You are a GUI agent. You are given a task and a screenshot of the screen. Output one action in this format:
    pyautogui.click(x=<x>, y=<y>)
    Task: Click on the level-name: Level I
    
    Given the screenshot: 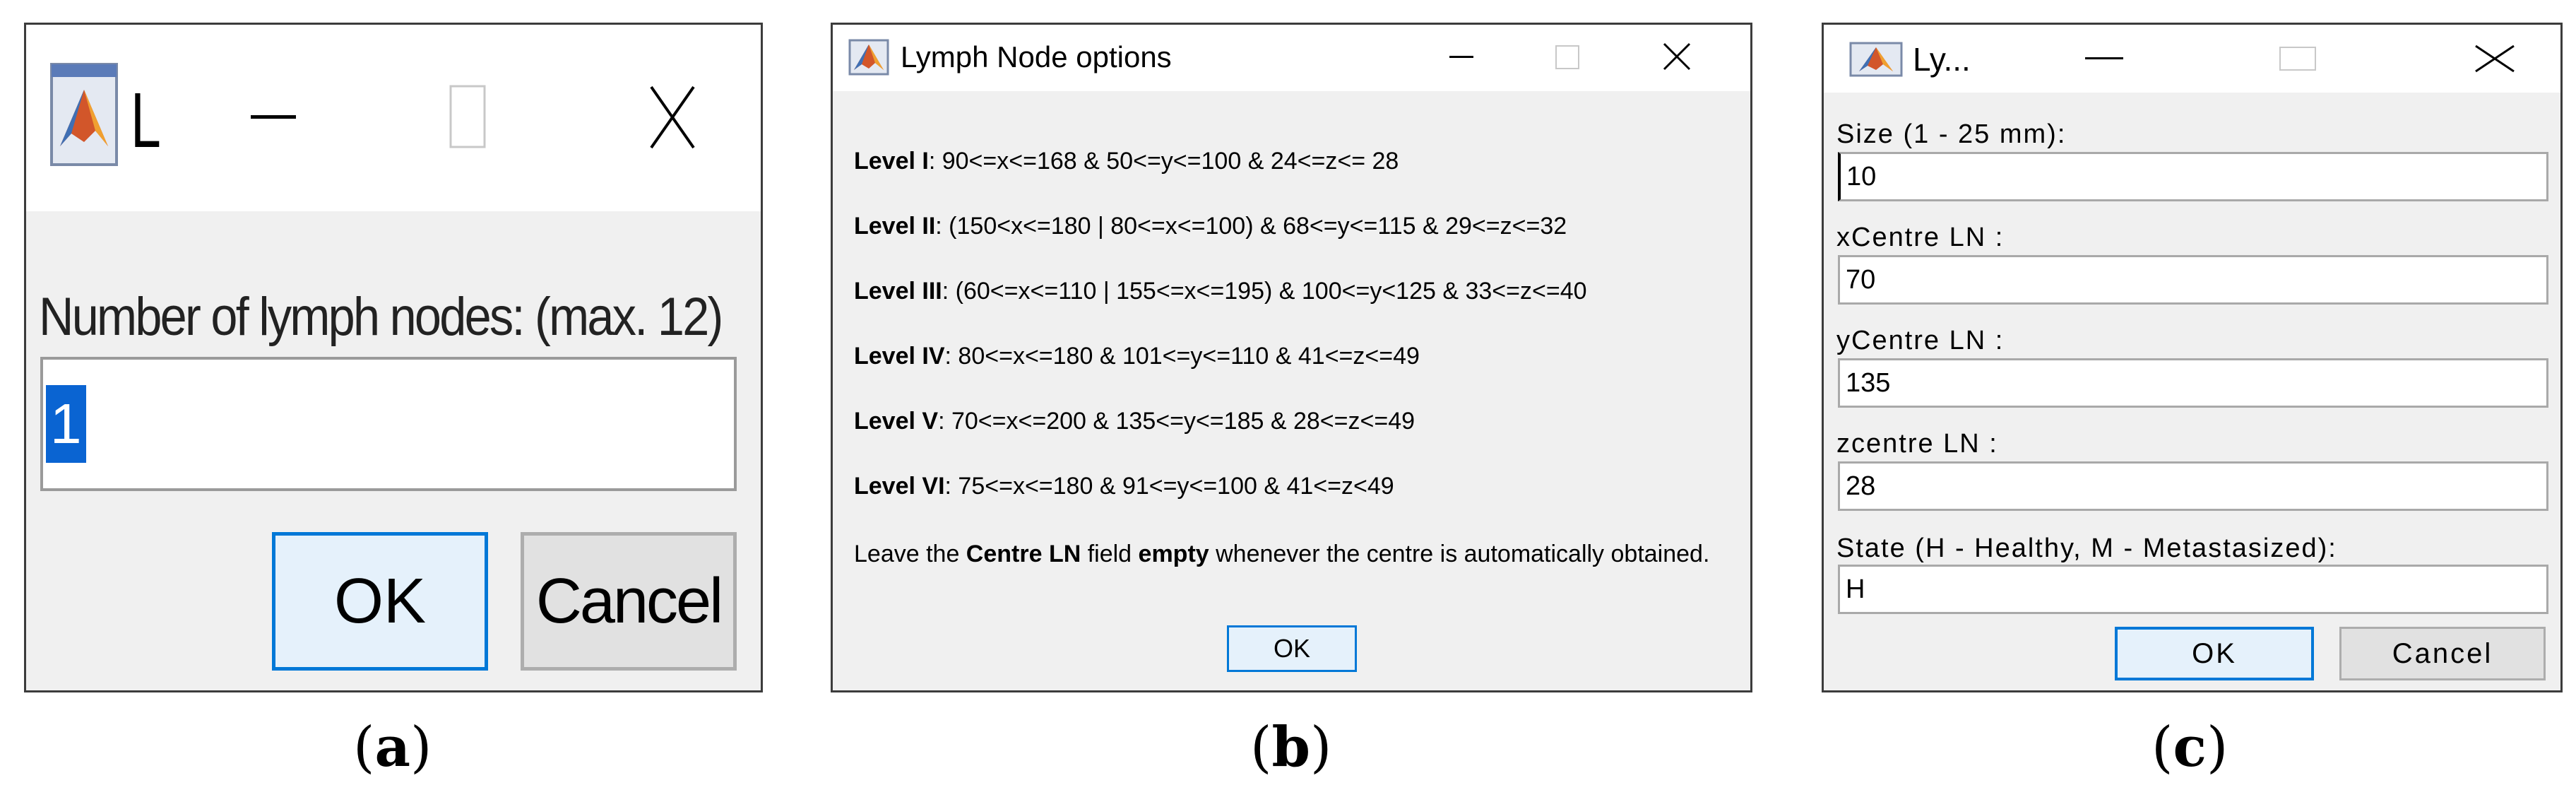 What is the action you would take?
    pyautogui.click(x=891, y=161)
    